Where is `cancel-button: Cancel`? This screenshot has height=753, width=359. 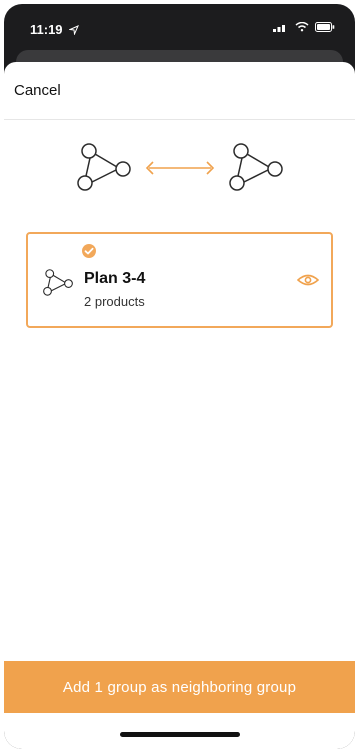
cancel-button: Cancel is located at coordinates (37, 90).